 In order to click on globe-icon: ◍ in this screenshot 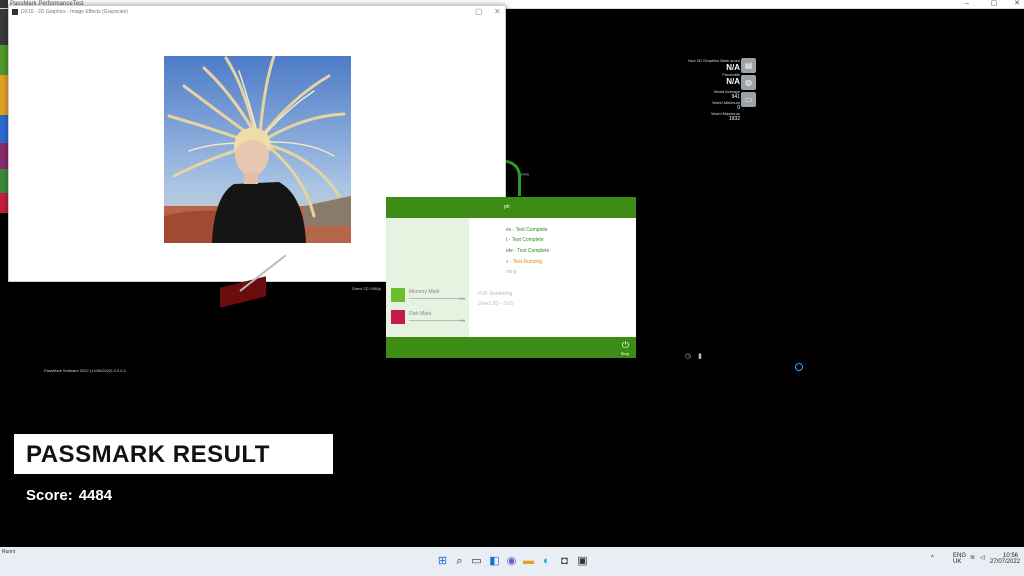, I will do `click(748, 82)`.